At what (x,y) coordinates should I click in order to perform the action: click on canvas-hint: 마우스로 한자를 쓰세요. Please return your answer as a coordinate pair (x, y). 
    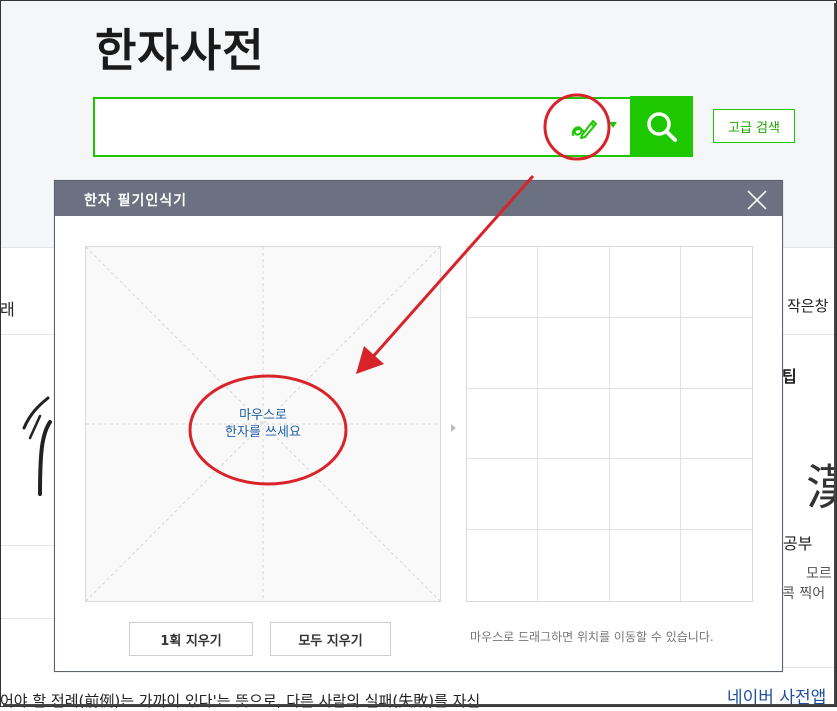
    Looking at the image, I should click on (263, 424).